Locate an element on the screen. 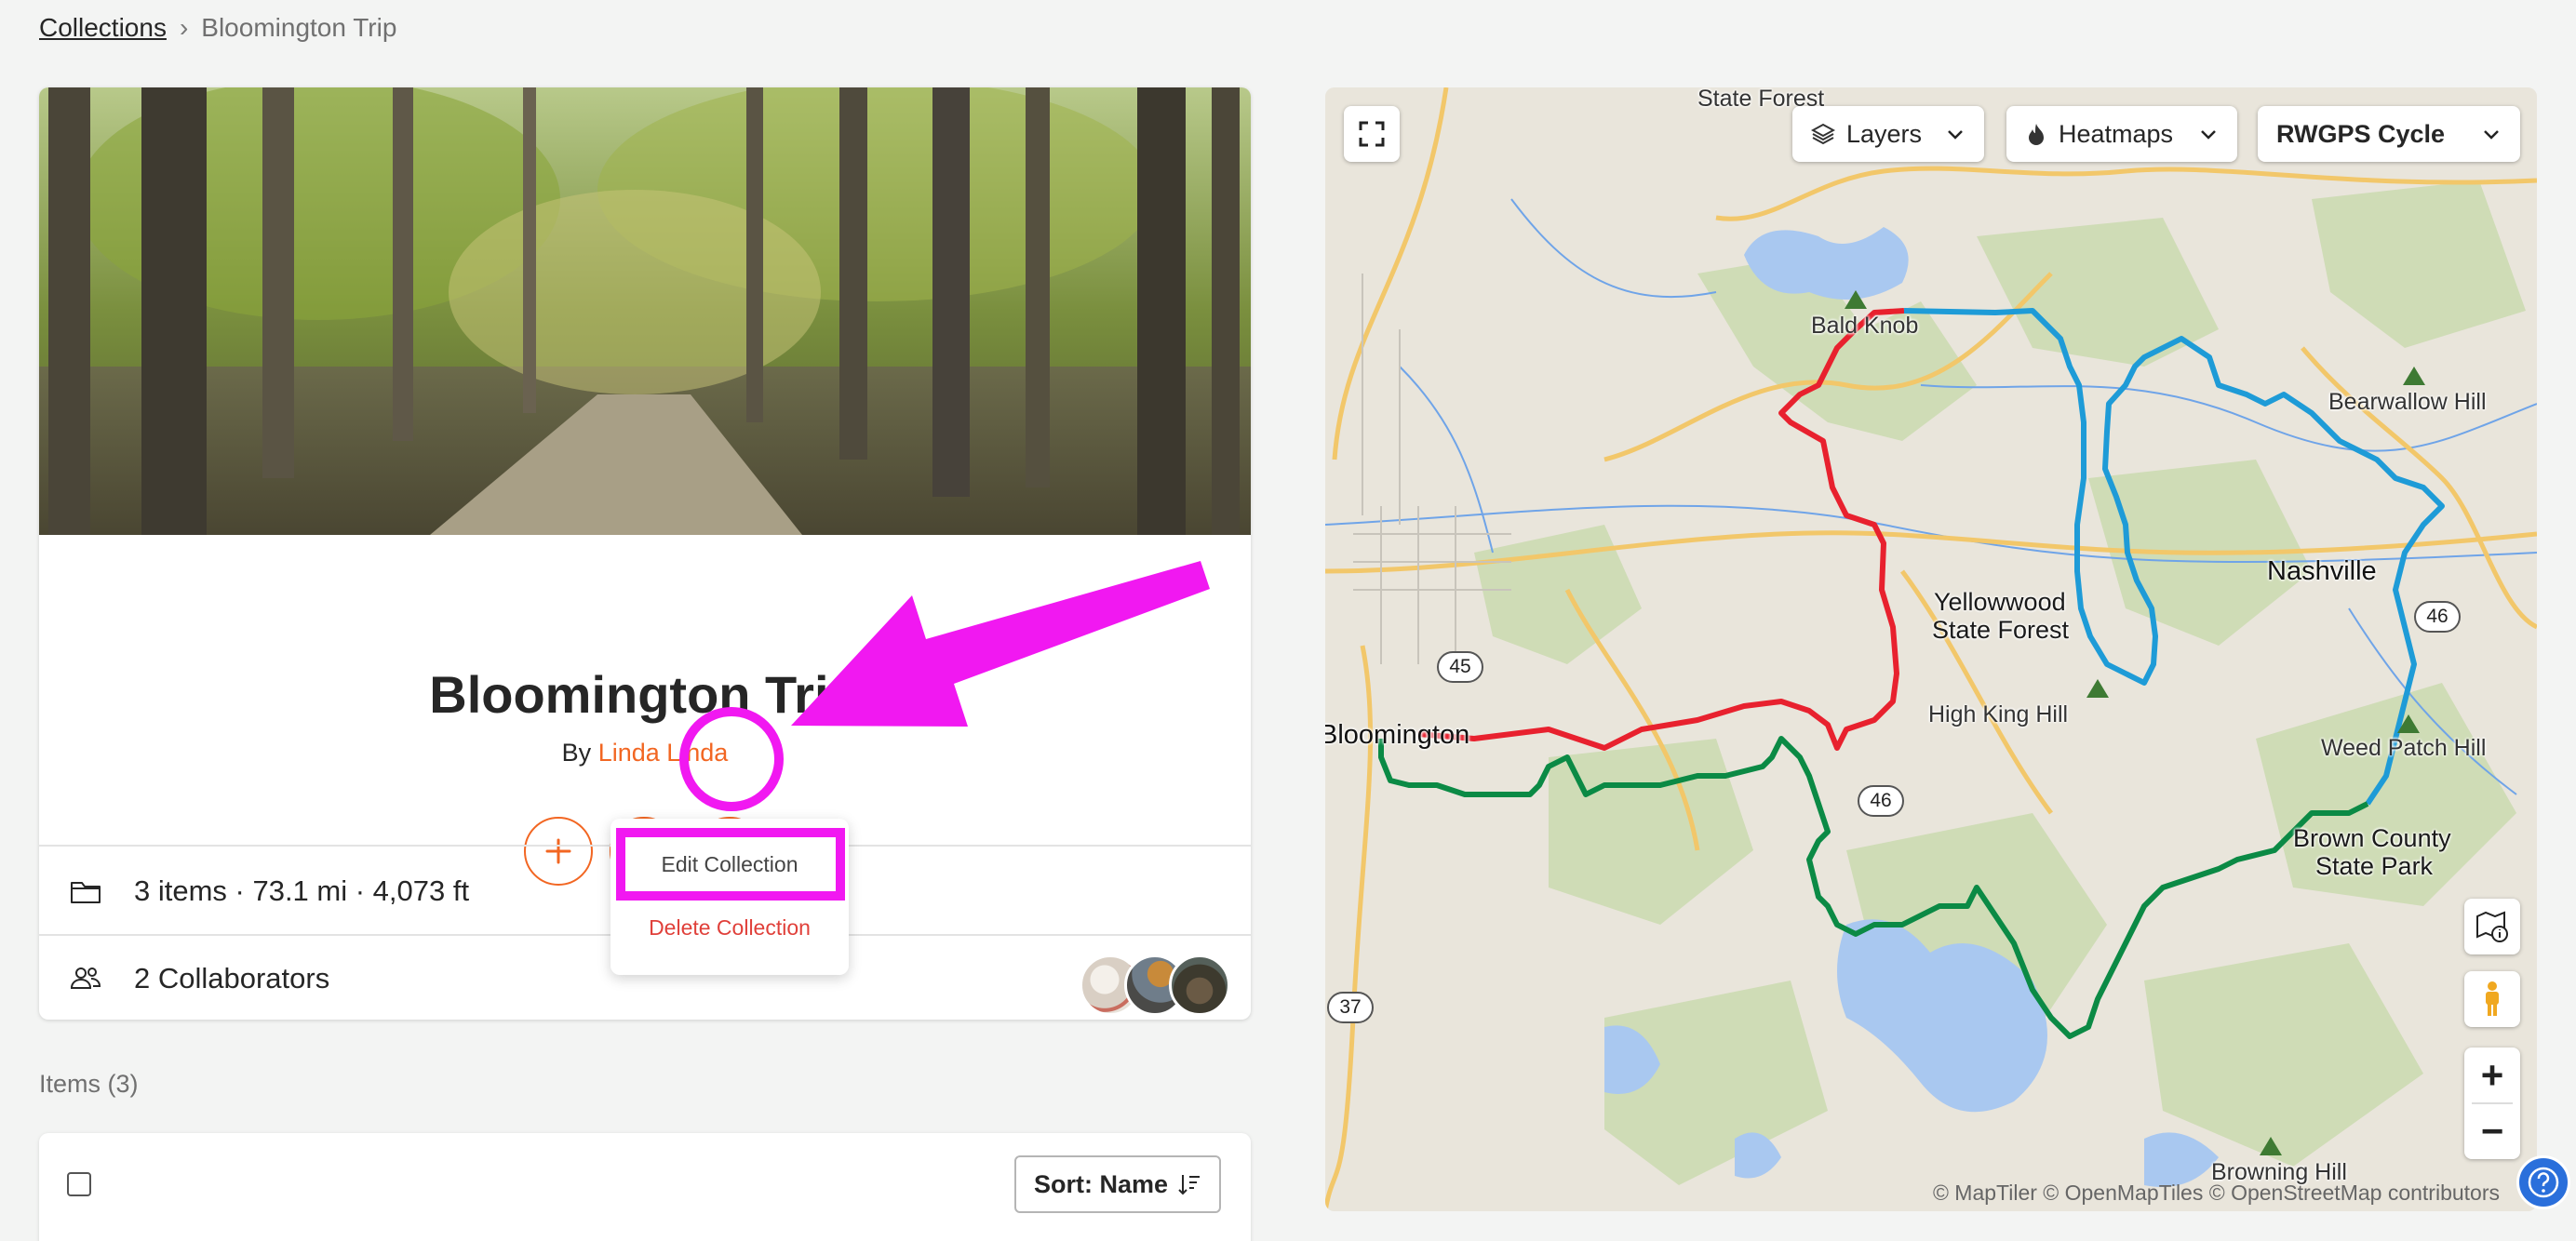  map-legend-button is located at coordinates (2492, 927).